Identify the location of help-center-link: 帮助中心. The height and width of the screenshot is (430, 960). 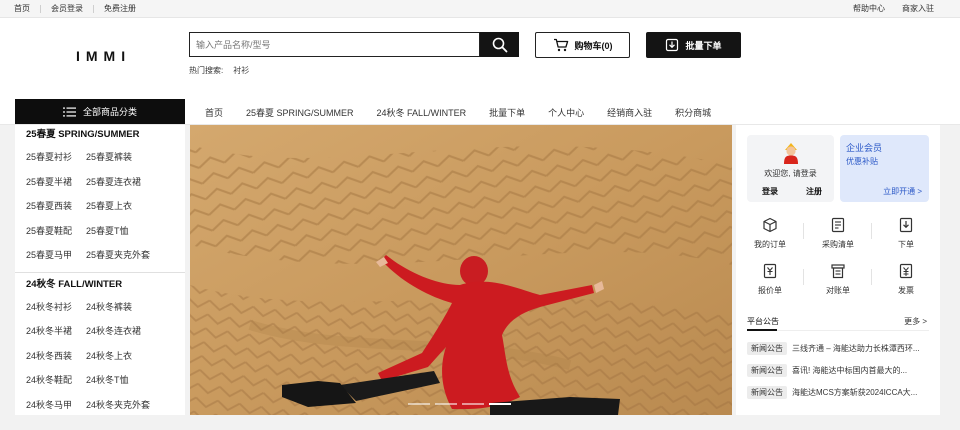
(869, 8).